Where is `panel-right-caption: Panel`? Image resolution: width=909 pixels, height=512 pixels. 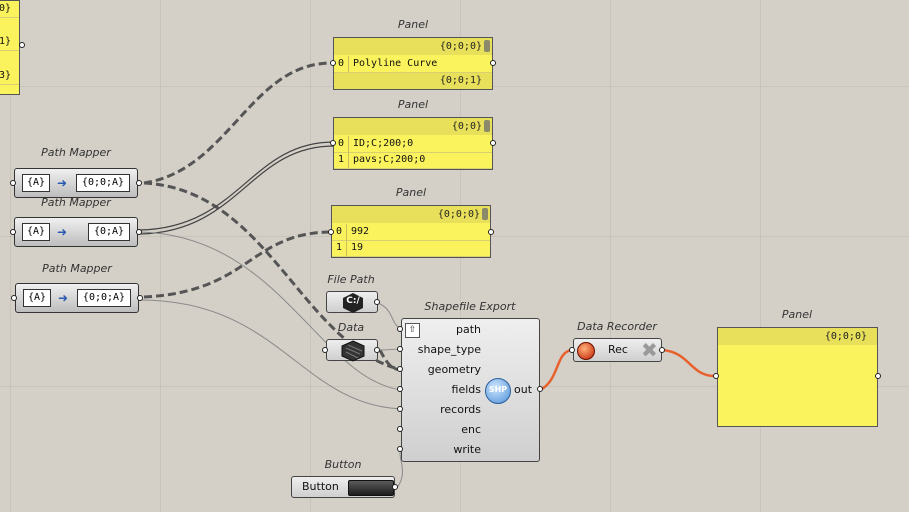
panel-right-caption: Panel is located at coordinates (797, 314).